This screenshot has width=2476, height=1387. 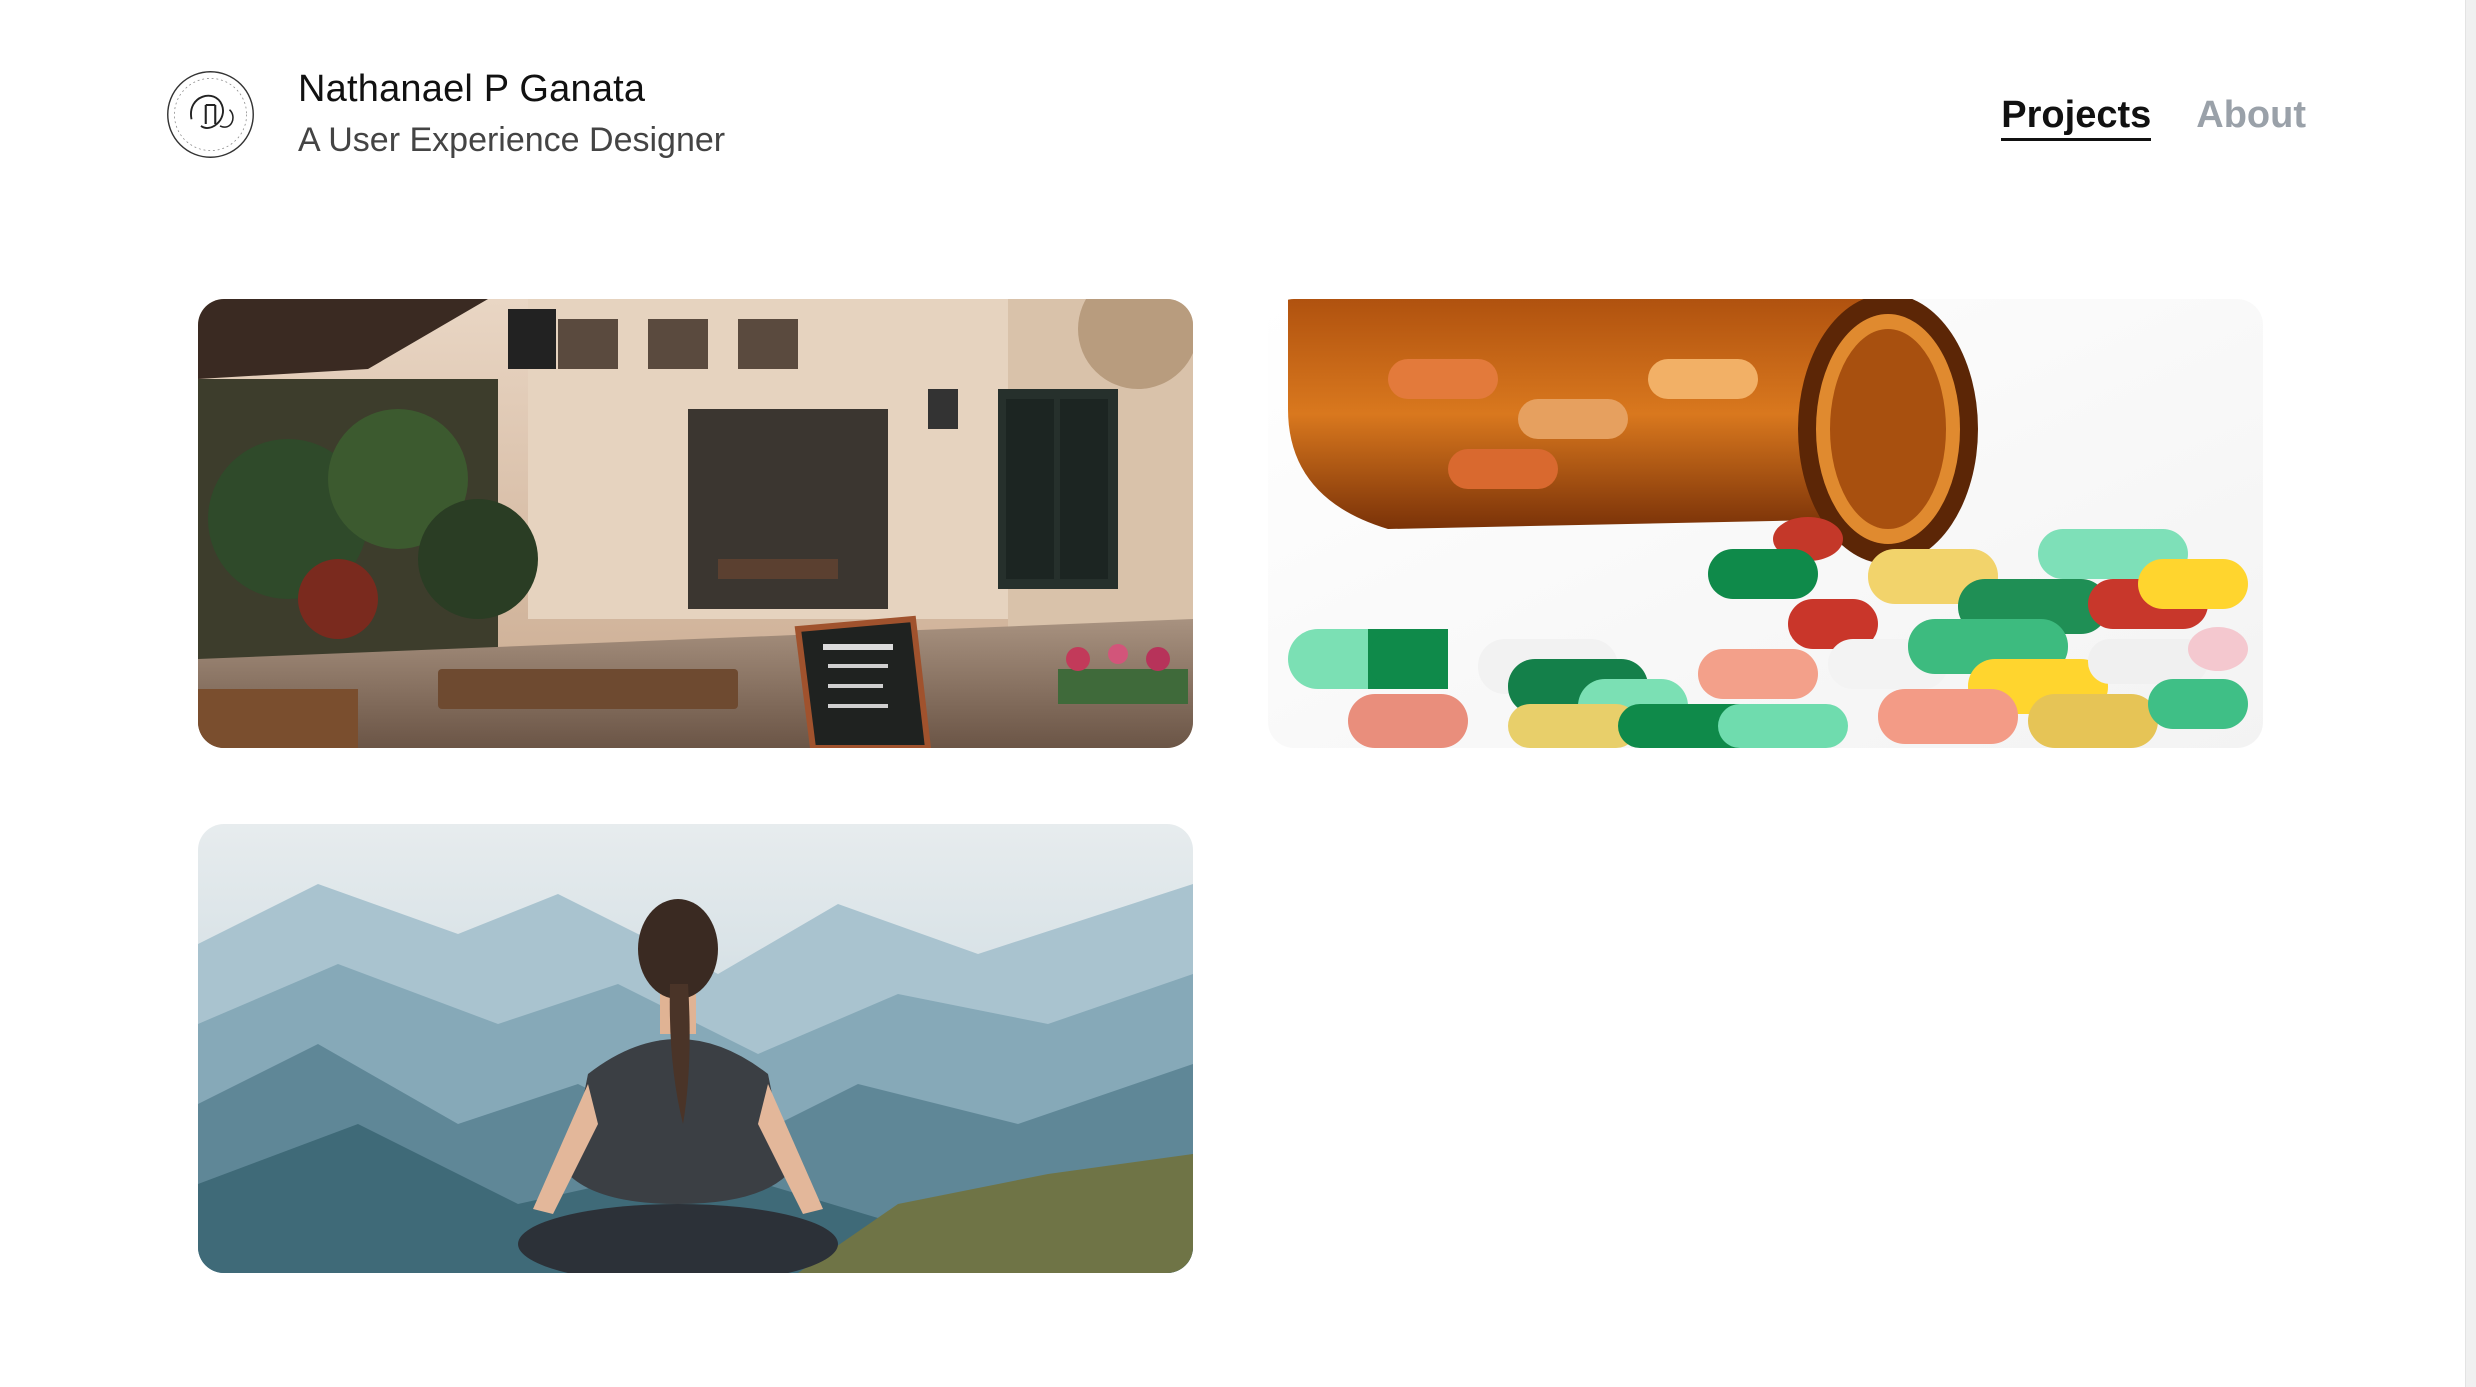 I want to click on project-card-pills, so click(x=1765, y=523).